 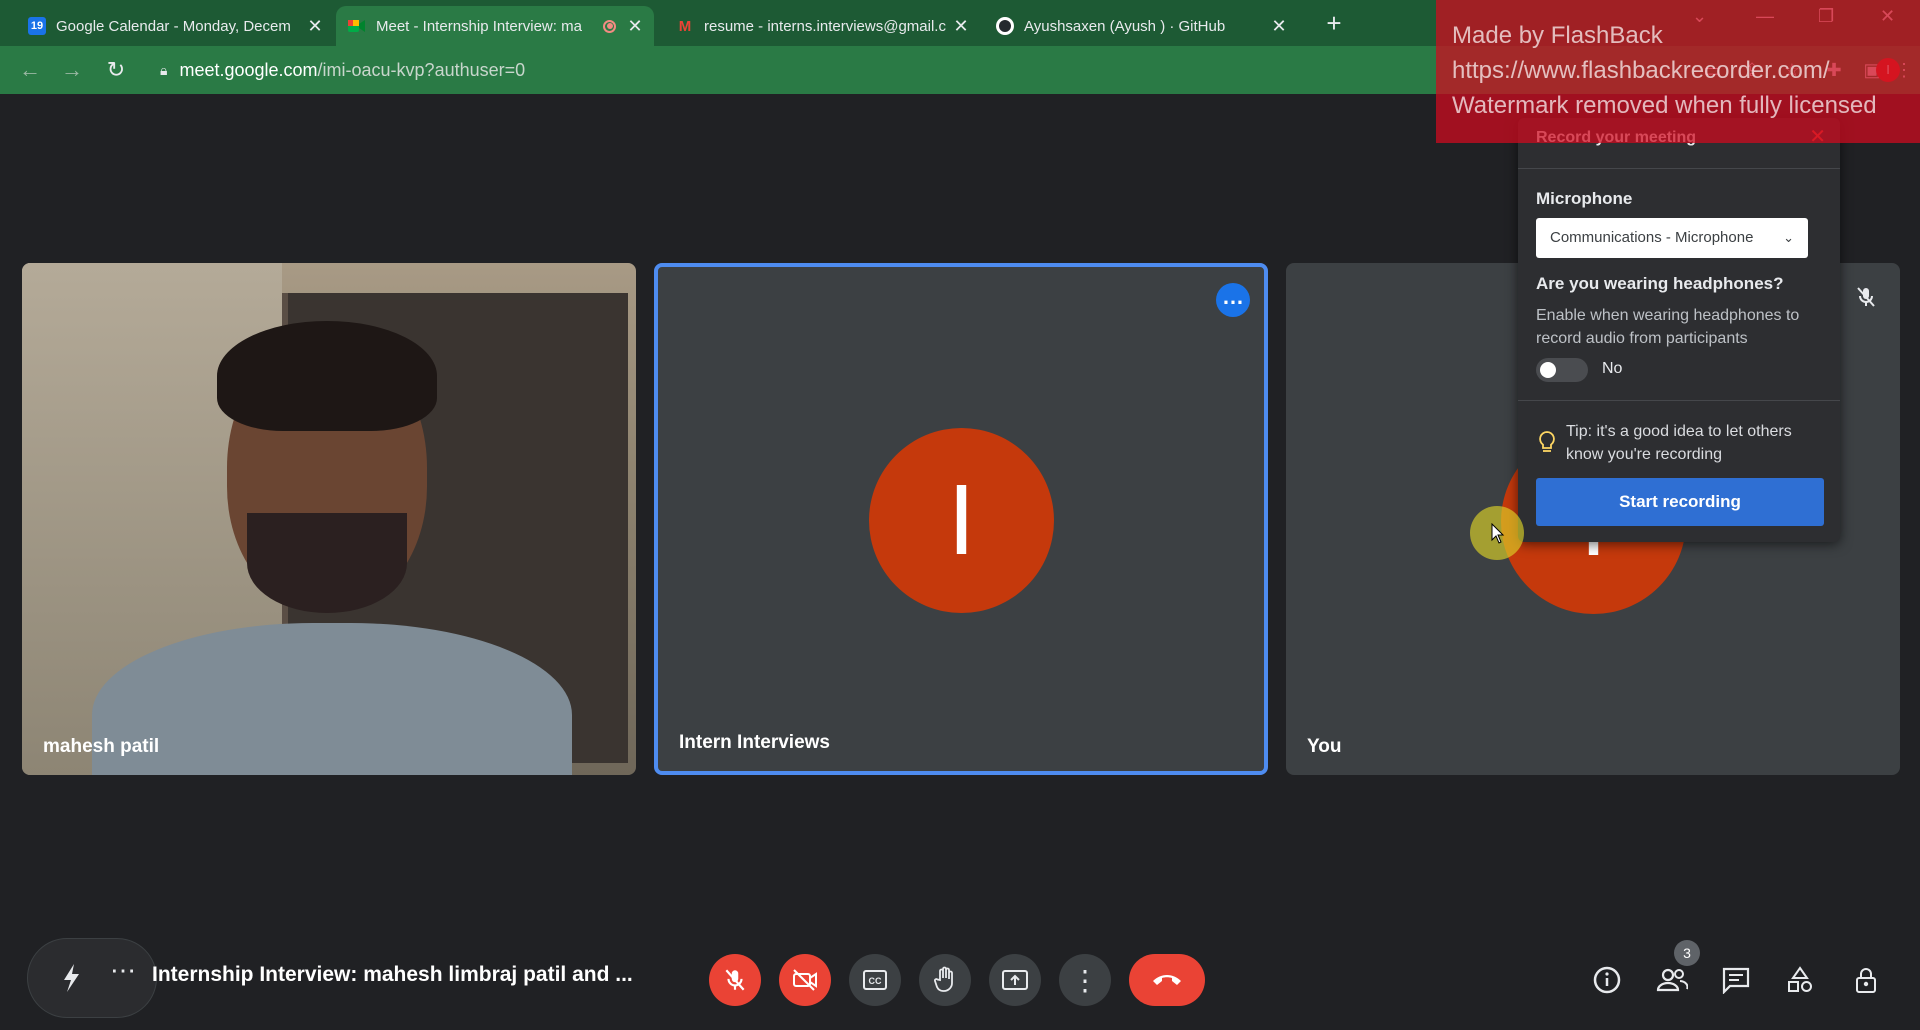 I want to click on more-options-button: ⋮, so click(x=1085, y=980).